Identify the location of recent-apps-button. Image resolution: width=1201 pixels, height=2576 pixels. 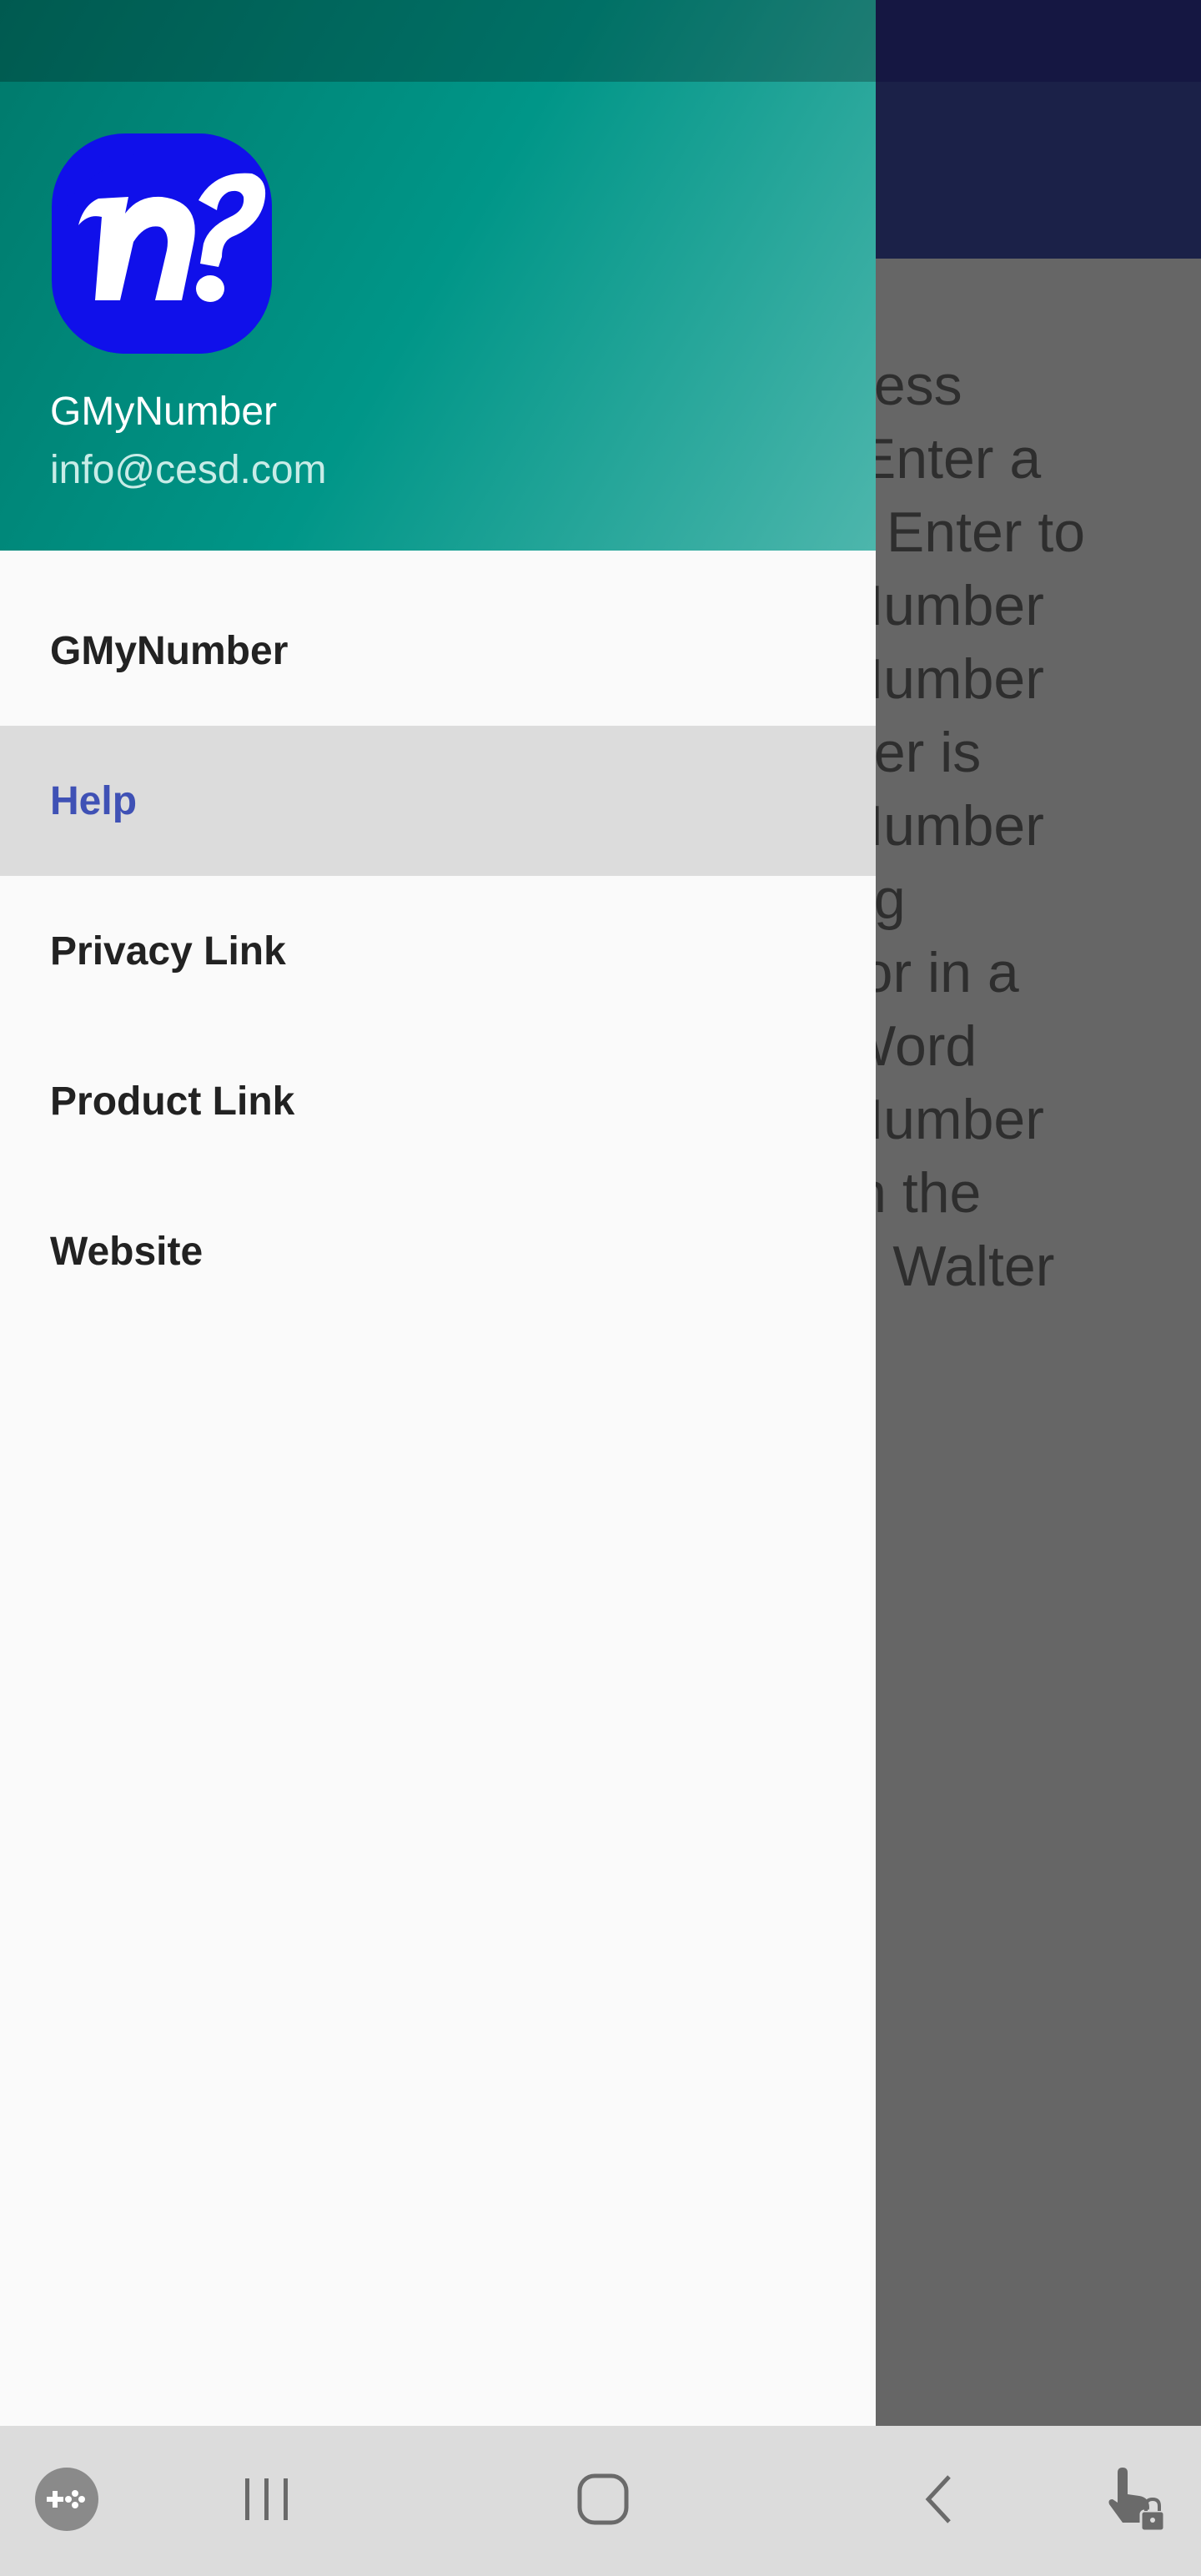
(267, 2501).